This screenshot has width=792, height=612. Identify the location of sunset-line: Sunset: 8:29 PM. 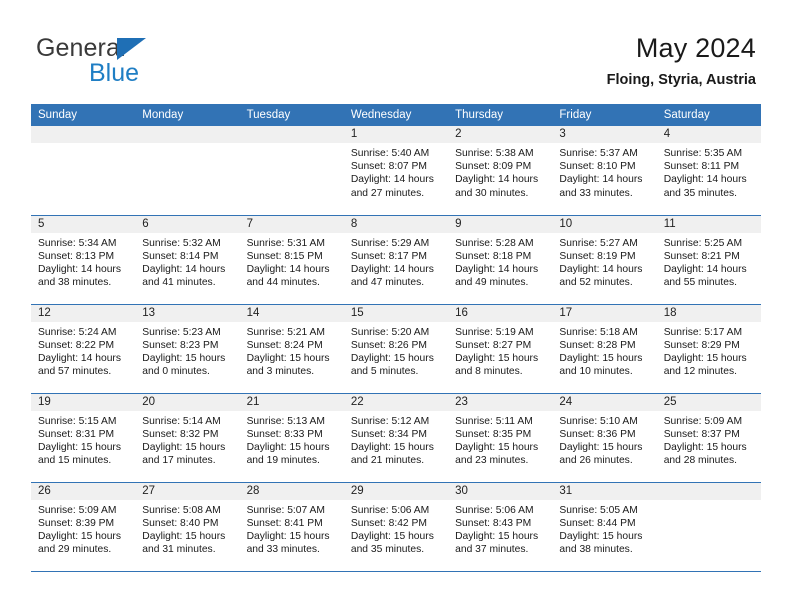
(701, 345).